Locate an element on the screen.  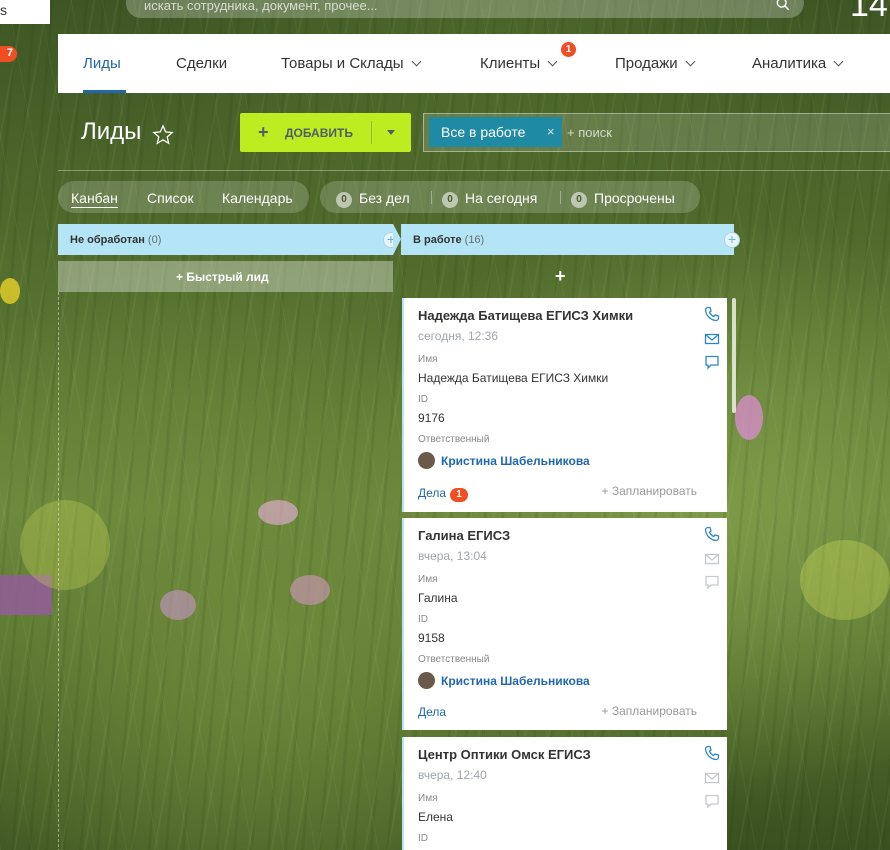
field-value: 9158 is located at coordinates (431, 638).